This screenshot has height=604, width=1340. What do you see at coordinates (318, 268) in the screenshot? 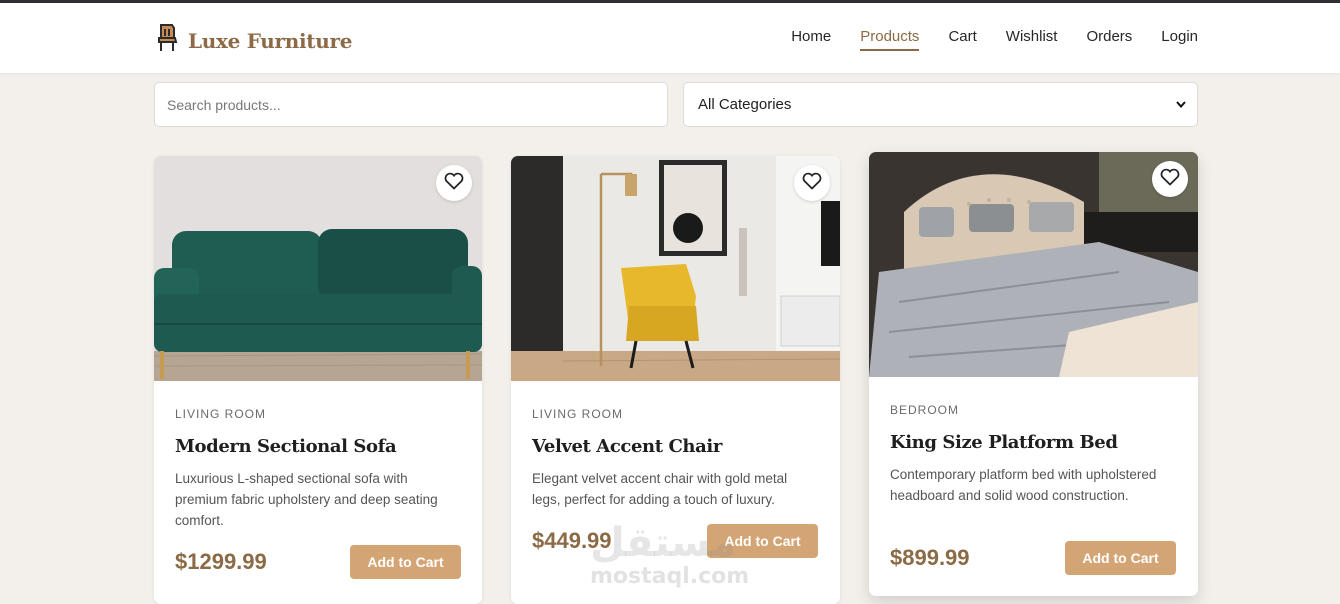
I see `product-image-sofa` at bounding box center [318, 268].